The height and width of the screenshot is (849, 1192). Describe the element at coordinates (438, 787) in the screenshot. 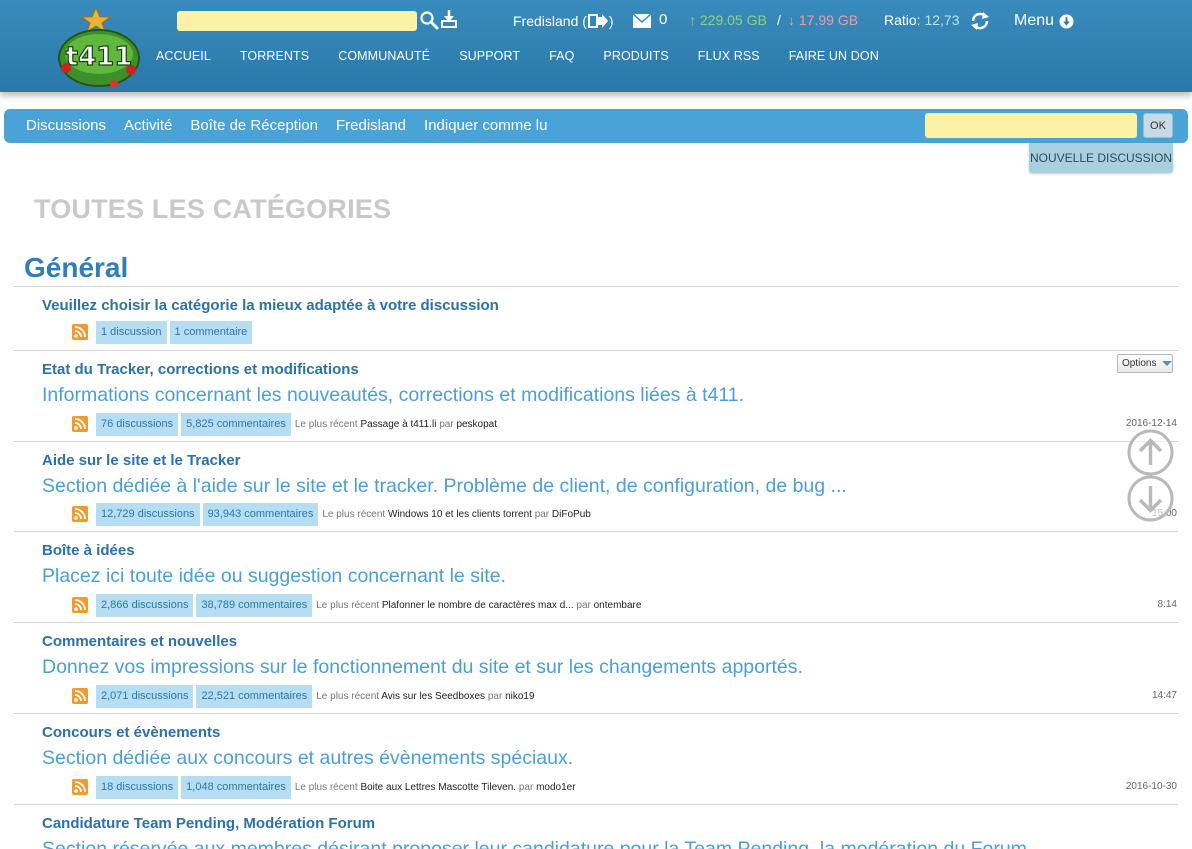

I see `latest-post-title: Boite aux Lettres Mascotte Tileven.` at that location.